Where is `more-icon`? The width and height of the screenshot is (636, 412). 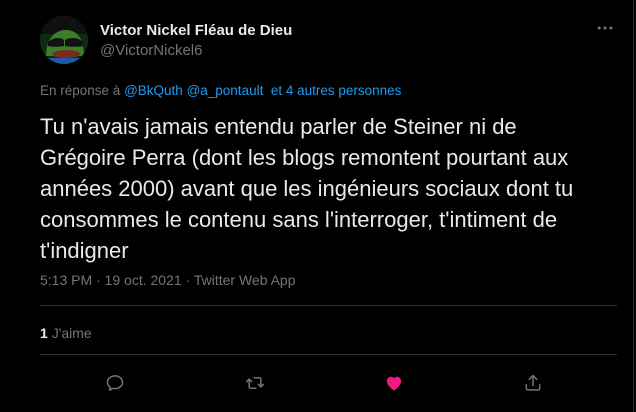
more-icon is located at coordinates (605, 29).